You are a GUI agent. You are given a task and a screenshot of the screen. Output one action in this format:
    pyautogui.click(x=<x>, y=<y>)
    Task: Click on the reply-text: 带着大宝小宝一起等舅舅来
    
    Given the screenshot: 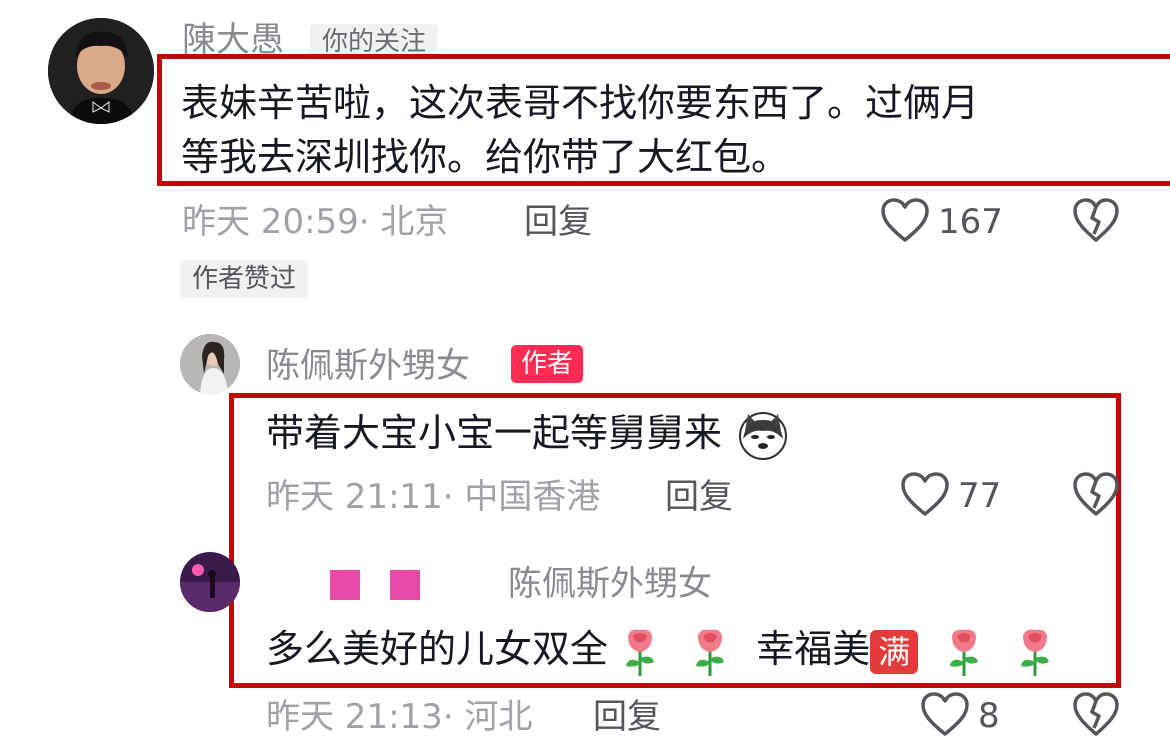 What is the action you would take?
    pyautogui.click(x=527, y=433)
    